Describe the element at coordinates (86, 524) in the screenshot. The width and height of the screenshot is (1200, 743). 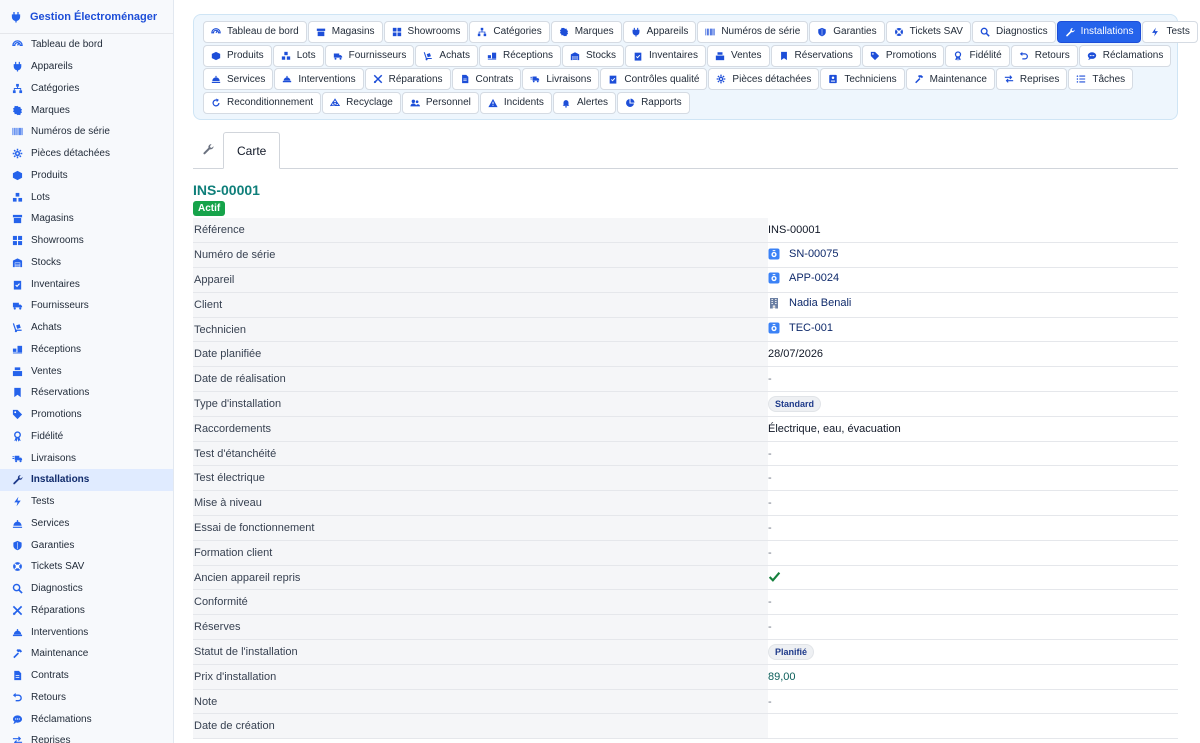
I see `sidebar-item-services: Services` at that location.